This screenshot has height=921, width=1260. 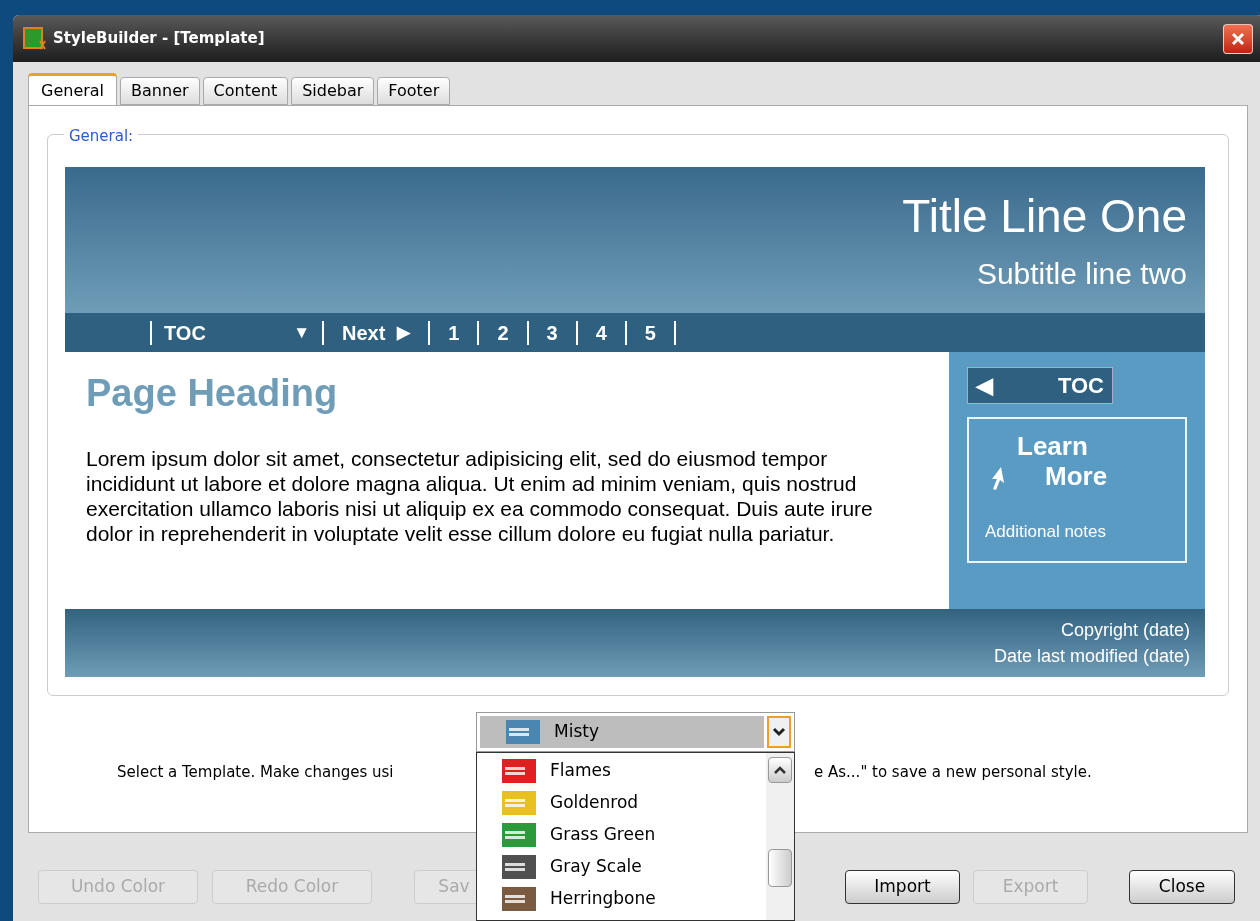 What do you see at coordinates (1081, 274) in the screenshot?
I see `banner-subtitle: Subtitle line two` at bounding box center [1081, 274].